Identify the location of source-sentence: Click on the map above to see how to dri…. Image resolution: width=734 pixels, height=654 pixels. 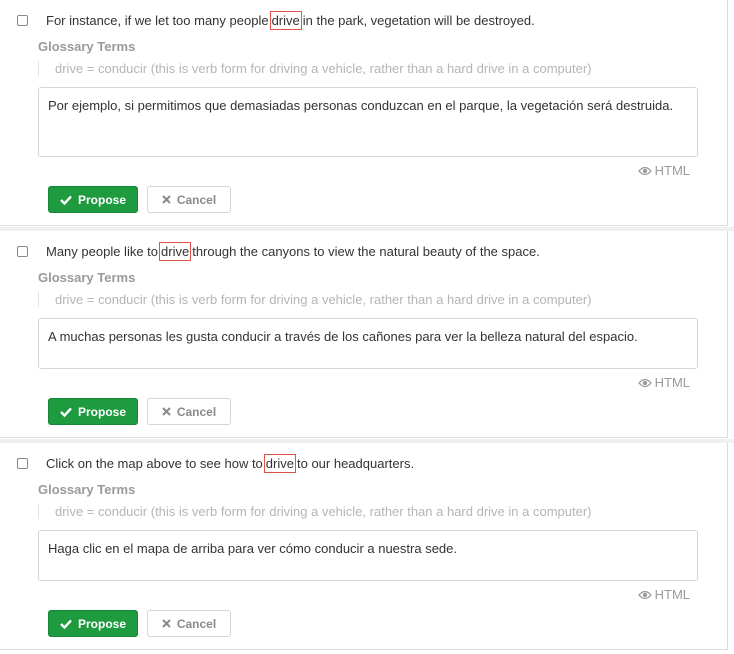
(215, 463).